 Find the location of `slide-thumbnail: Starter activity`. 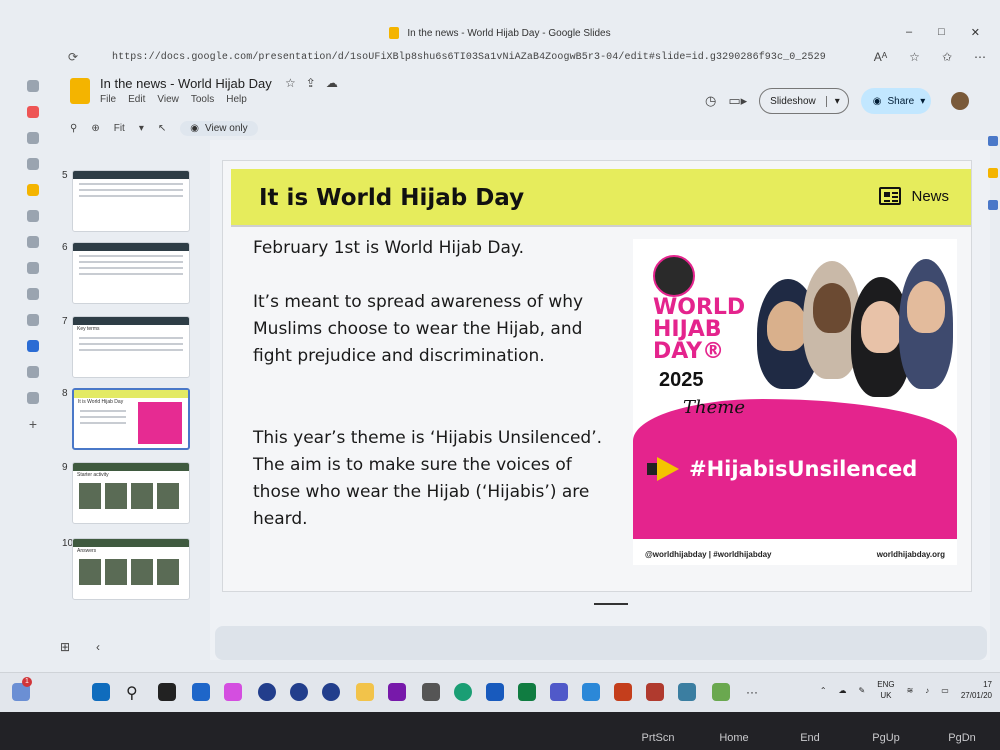

slide-thumbnail: Starter activity is located at coordinates (131, 493).